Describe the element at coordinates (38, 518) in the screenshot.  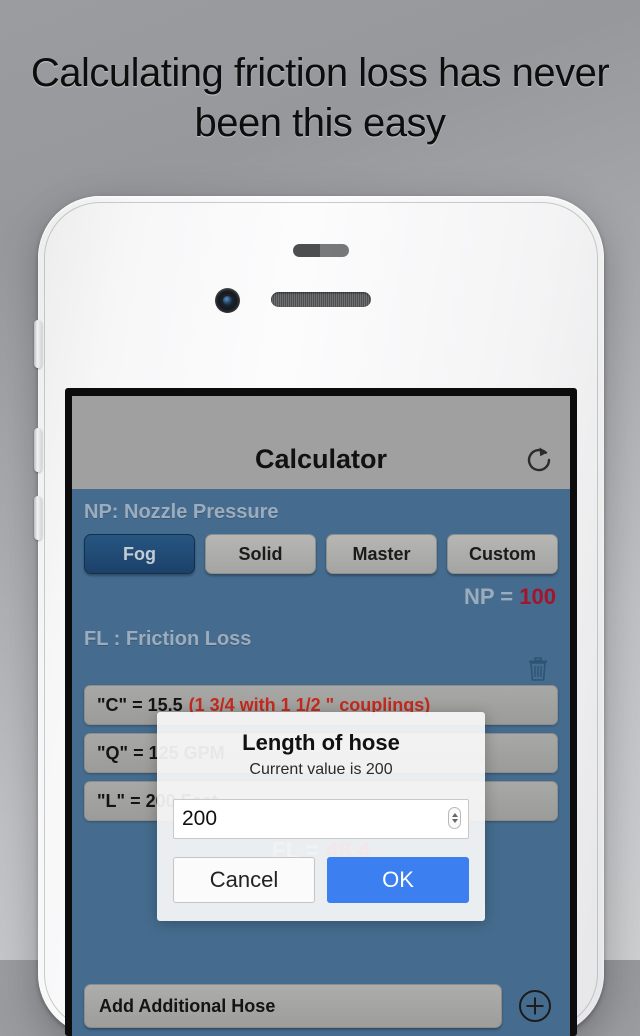
I see `volume-down-button` at that location.